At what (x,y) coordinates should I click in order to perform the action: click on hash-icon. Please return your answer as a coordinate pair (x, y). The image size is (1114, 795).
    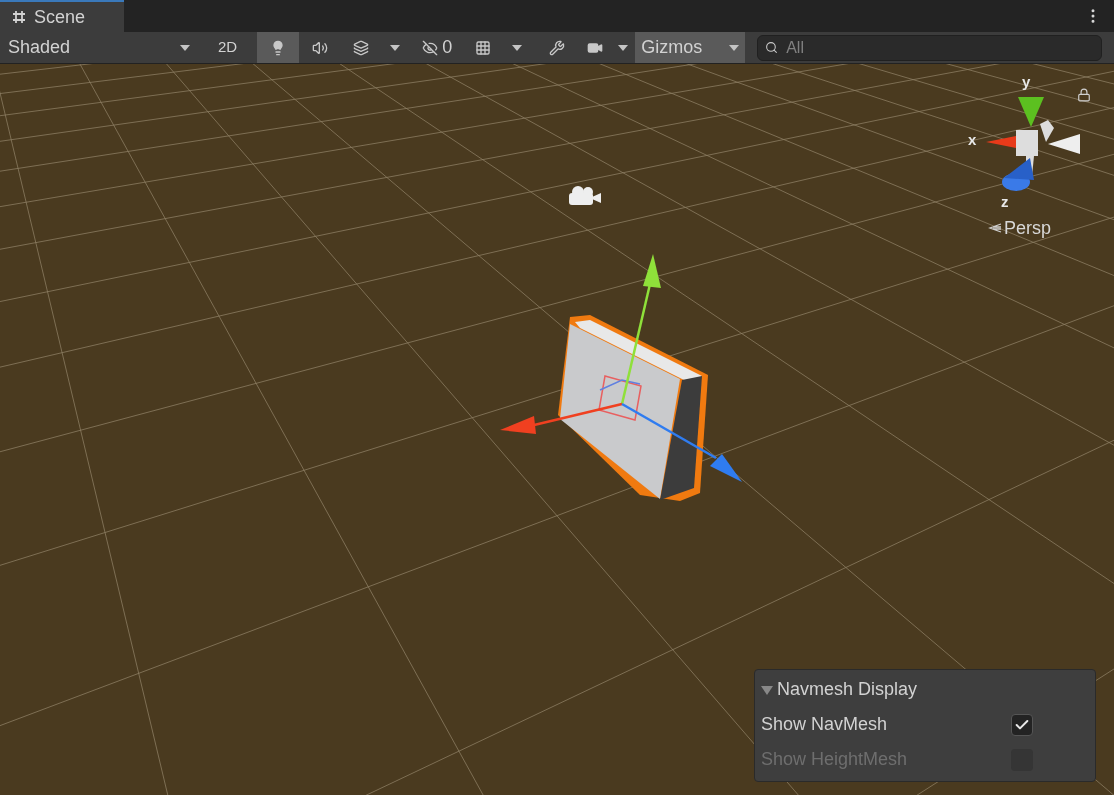
    Looking at the image, I should click on (19, 17).